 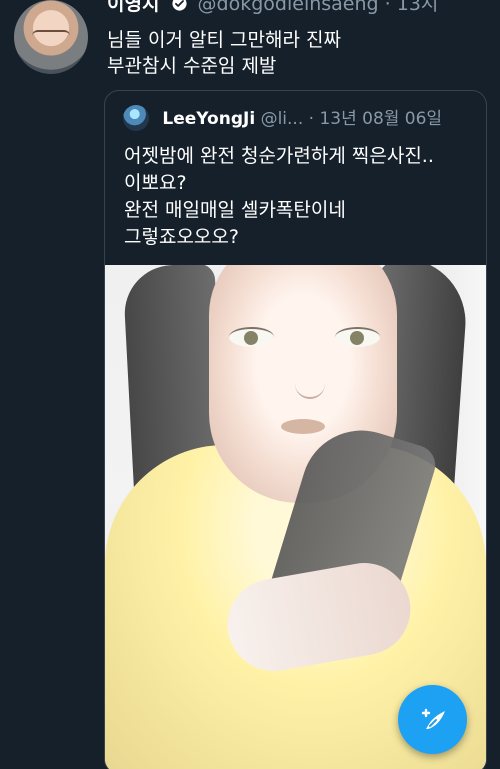 What do you see at coordinates (303, 426) in the screenshot?
I see `photo-mouth` at bounding box center [303, 426].